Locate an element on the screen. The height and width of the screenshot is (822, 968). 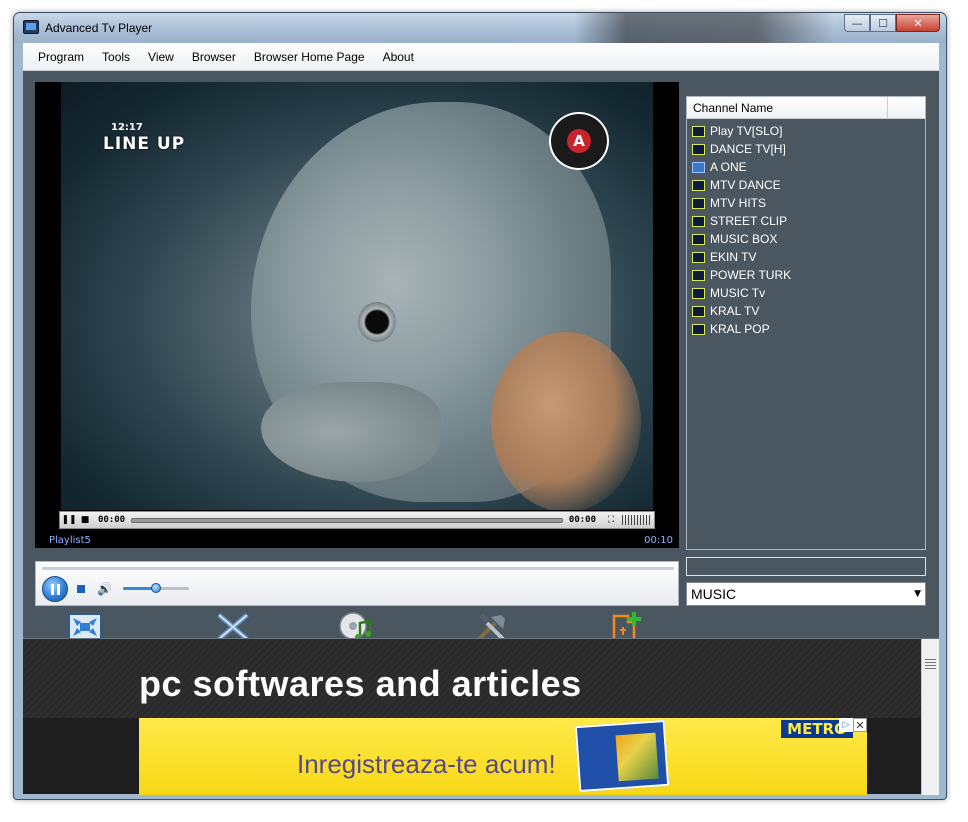
menu-browser: Browser is located at coordinates (214, 57).